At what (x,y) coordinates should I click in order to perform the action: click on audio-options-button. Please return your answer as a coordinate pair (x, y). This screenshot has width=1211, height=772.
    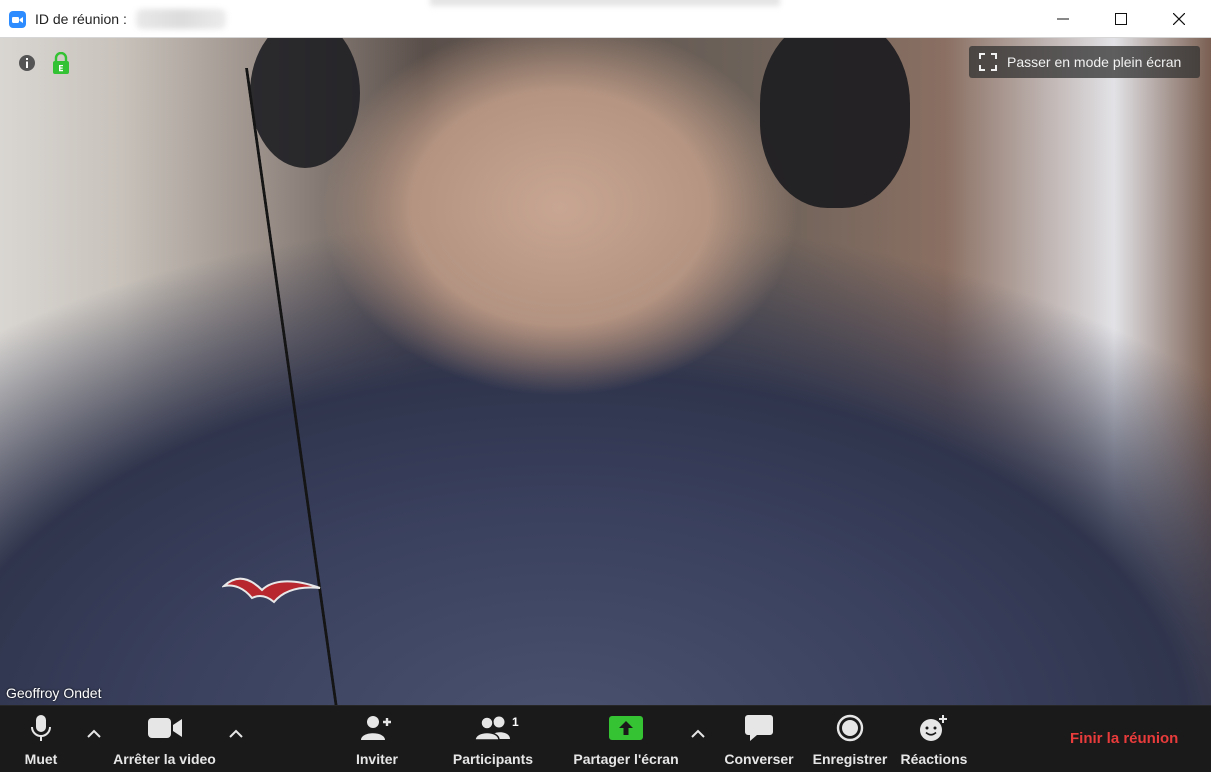
    Looking at the image, I should click on (94, 733).